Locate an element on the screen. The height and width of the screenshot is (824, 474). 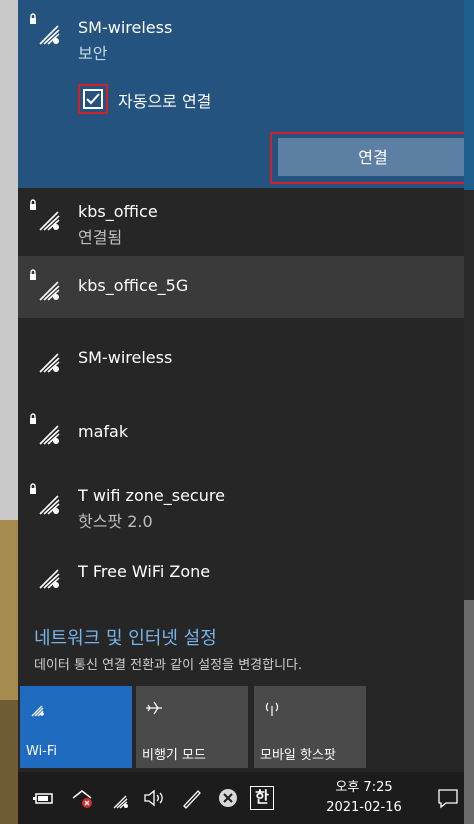
network-settings-link: 네트워크 및 인터넷 설정 is located at coordinates (125, 637).